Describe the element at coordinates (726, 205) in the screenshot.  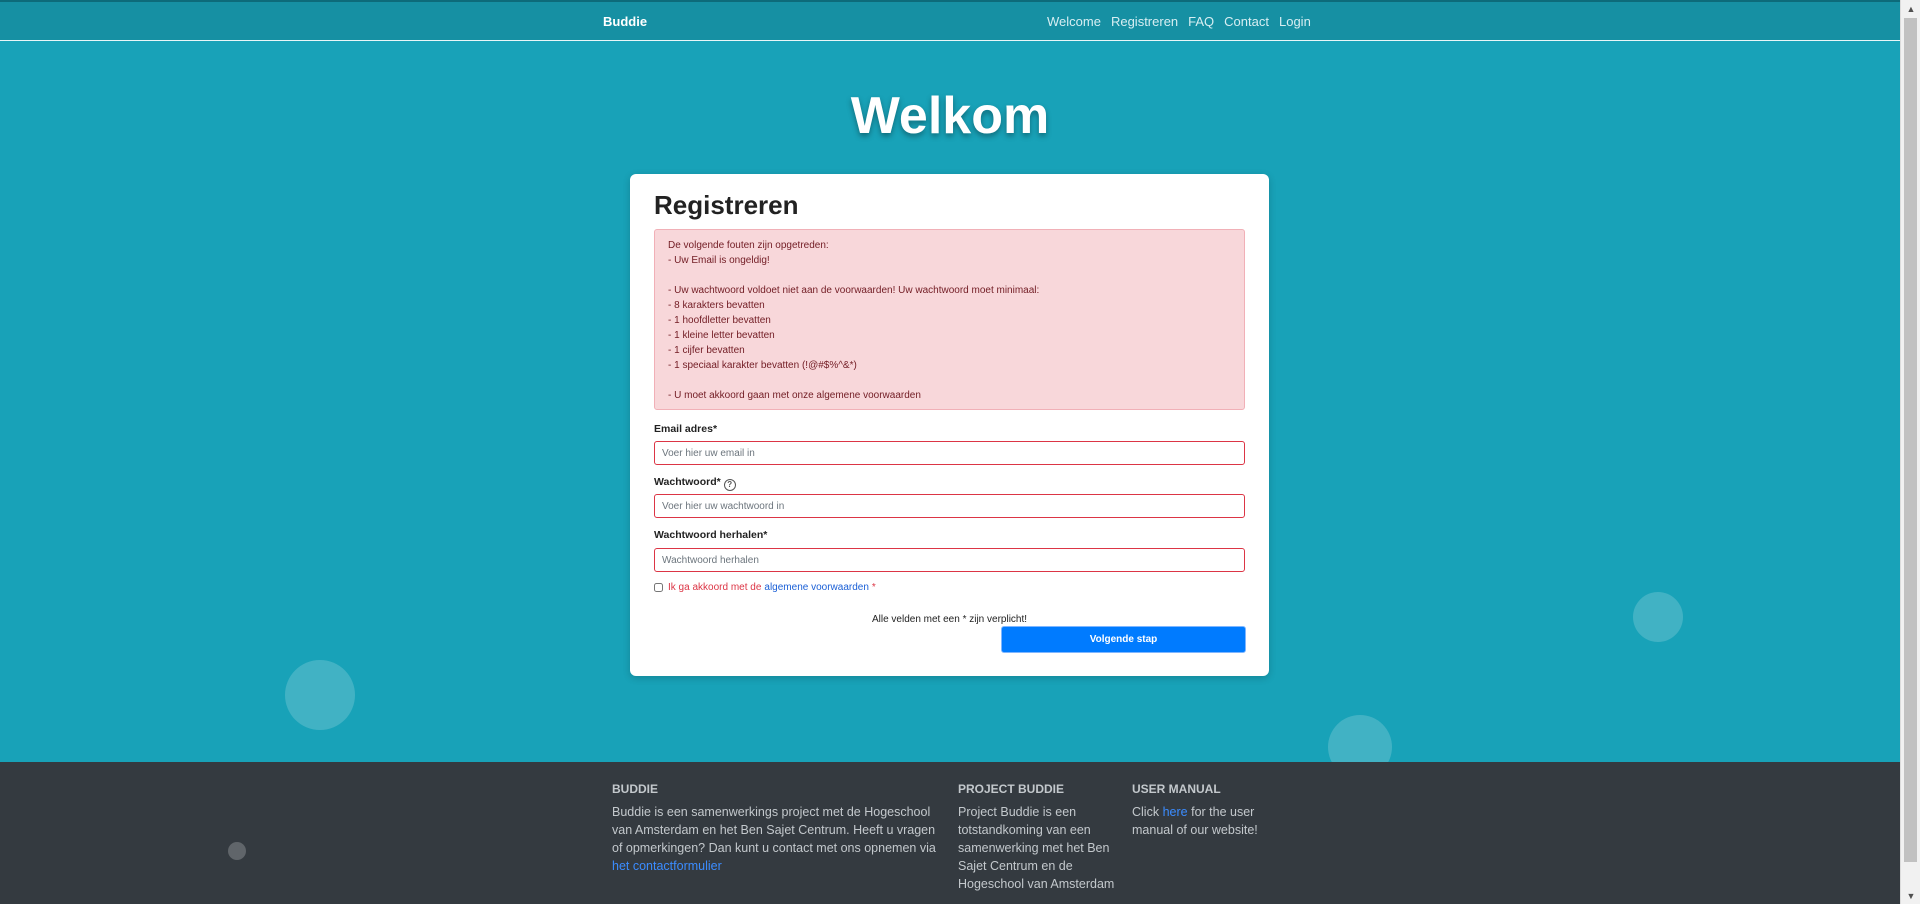
I see `form-title: Registreren` at that location.